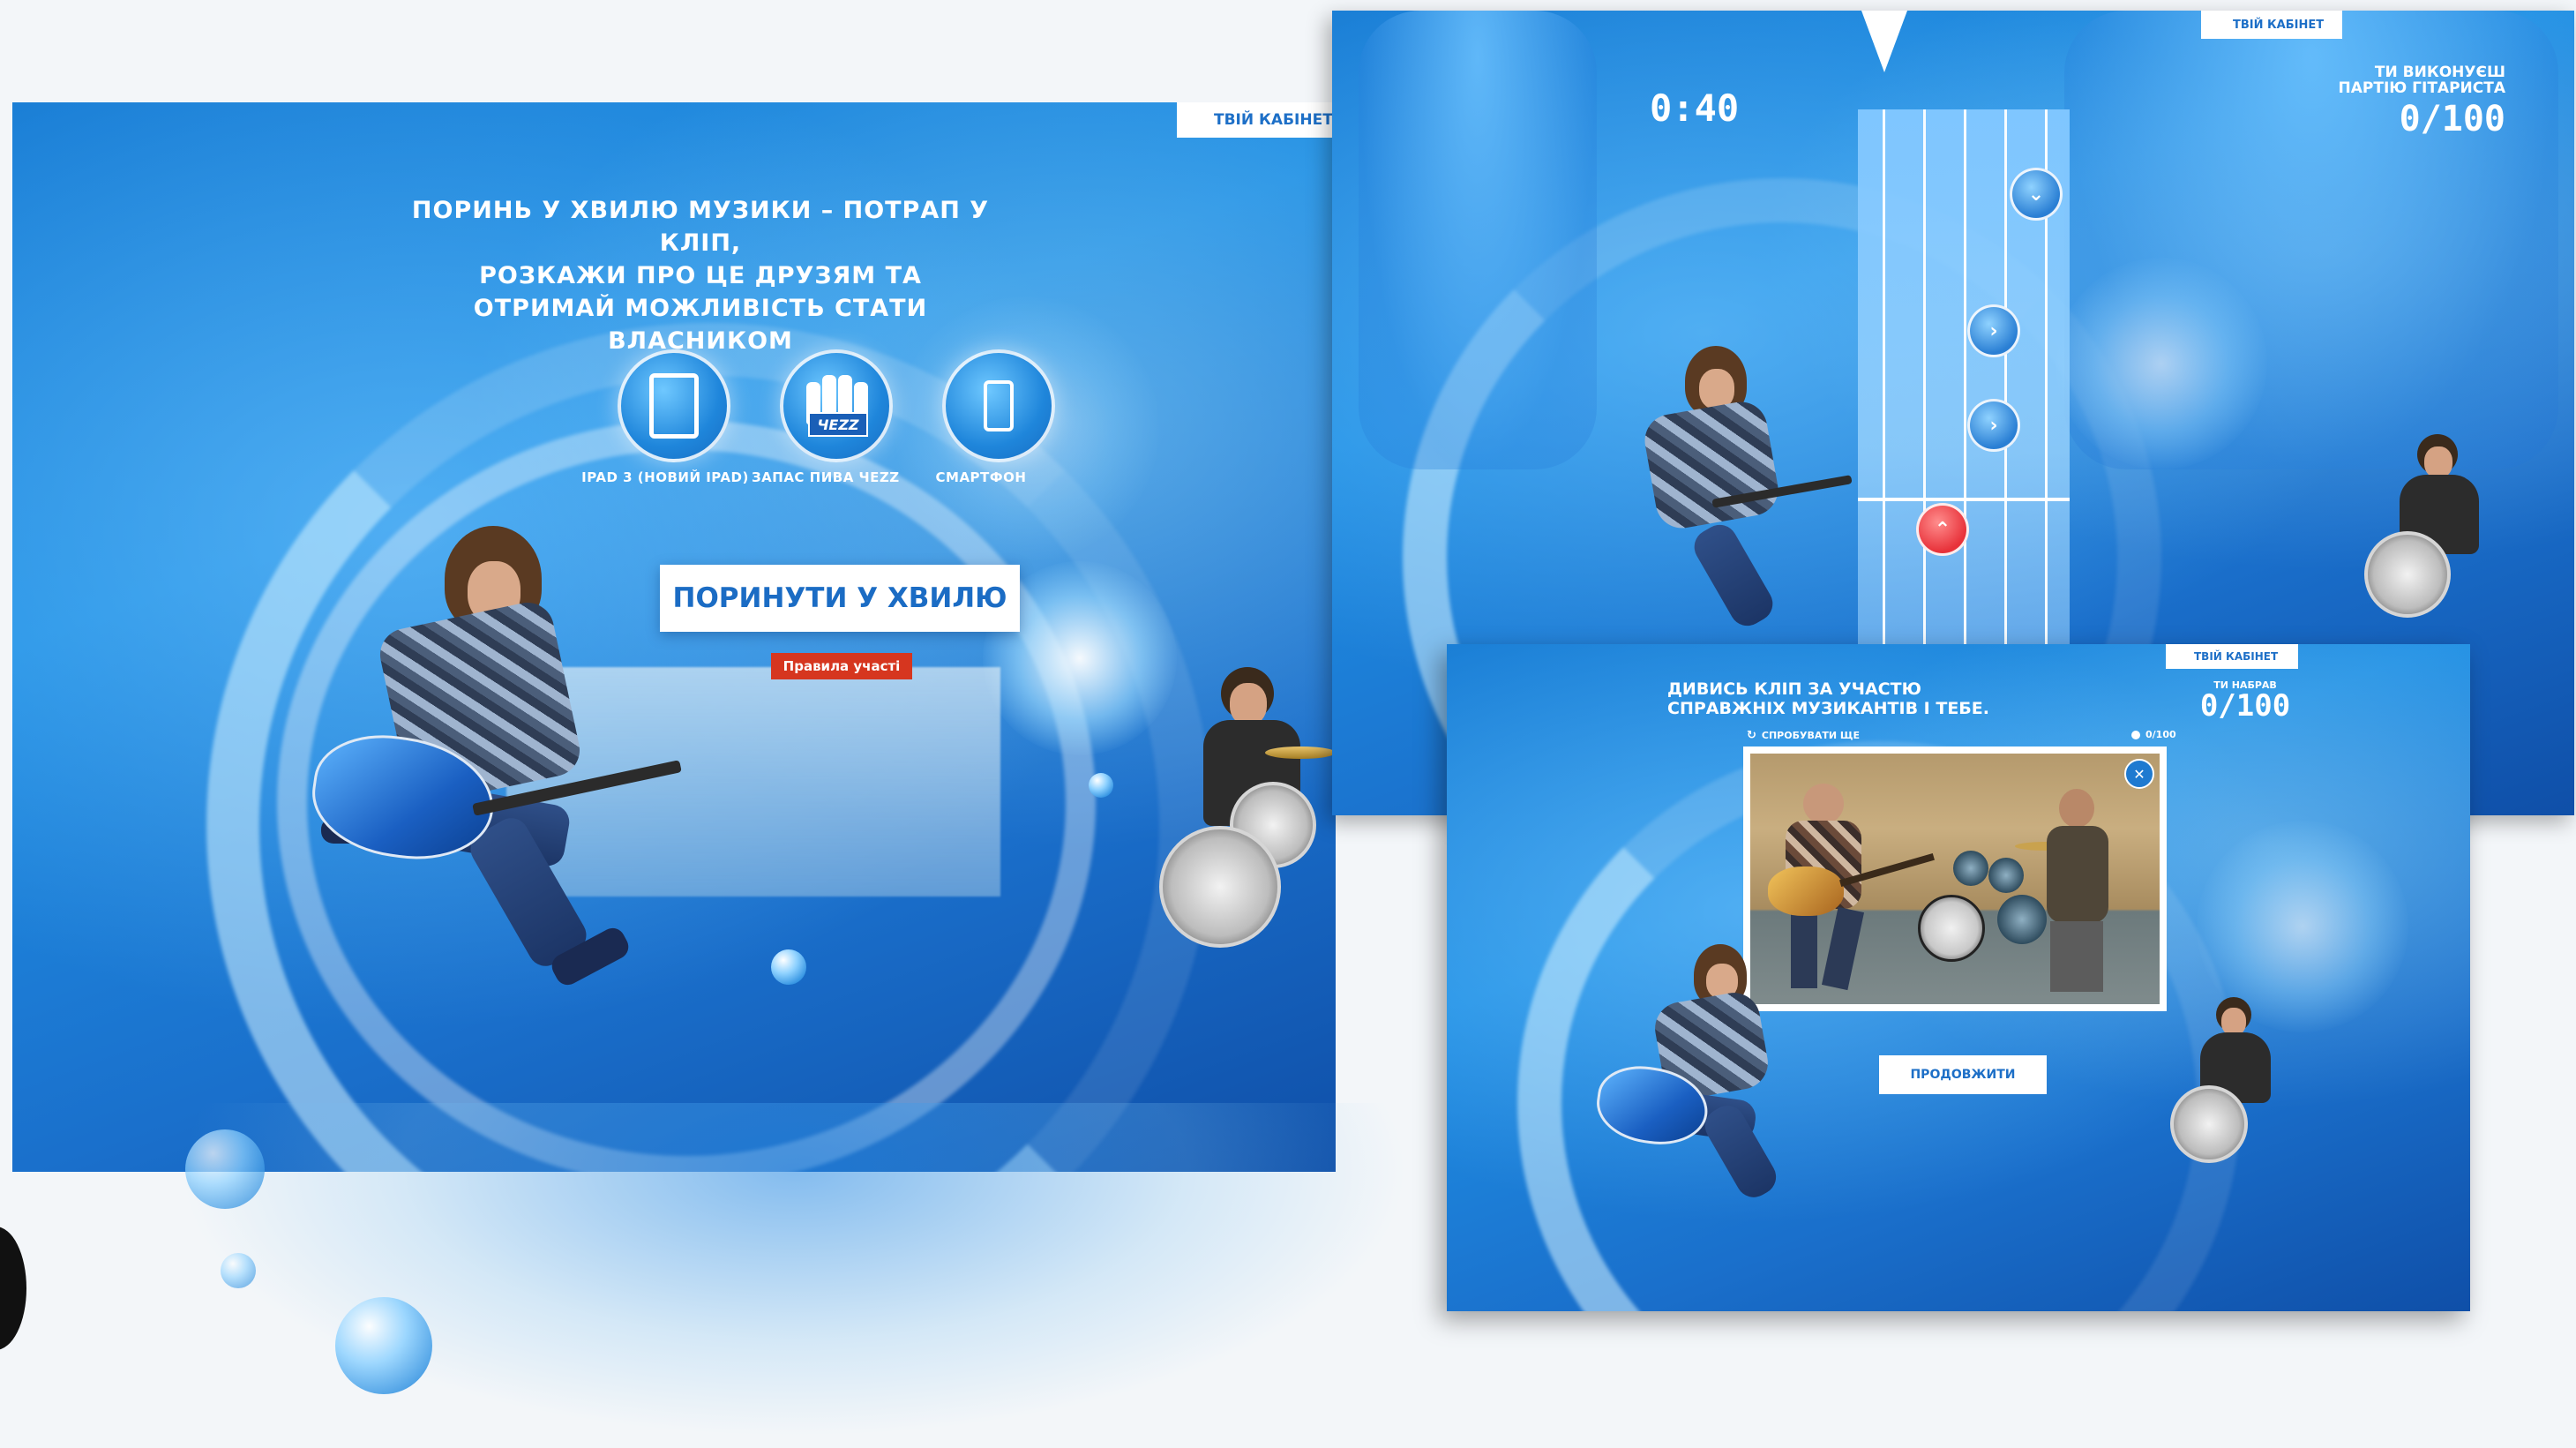 The image size is (2576, 1448). I want to click on rules-button: Правила участі, so click(842, 666).